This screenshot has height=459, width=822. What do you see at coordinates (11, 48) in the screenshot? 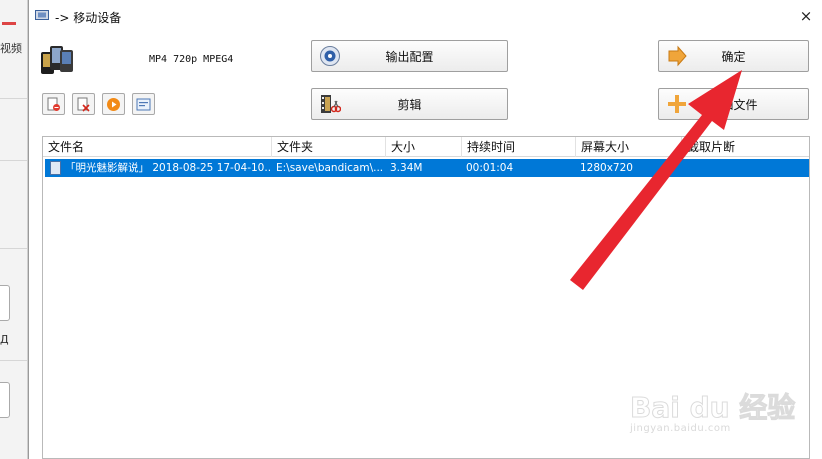
I see `background-side-label: 视频` at bounding box center [11, 48].